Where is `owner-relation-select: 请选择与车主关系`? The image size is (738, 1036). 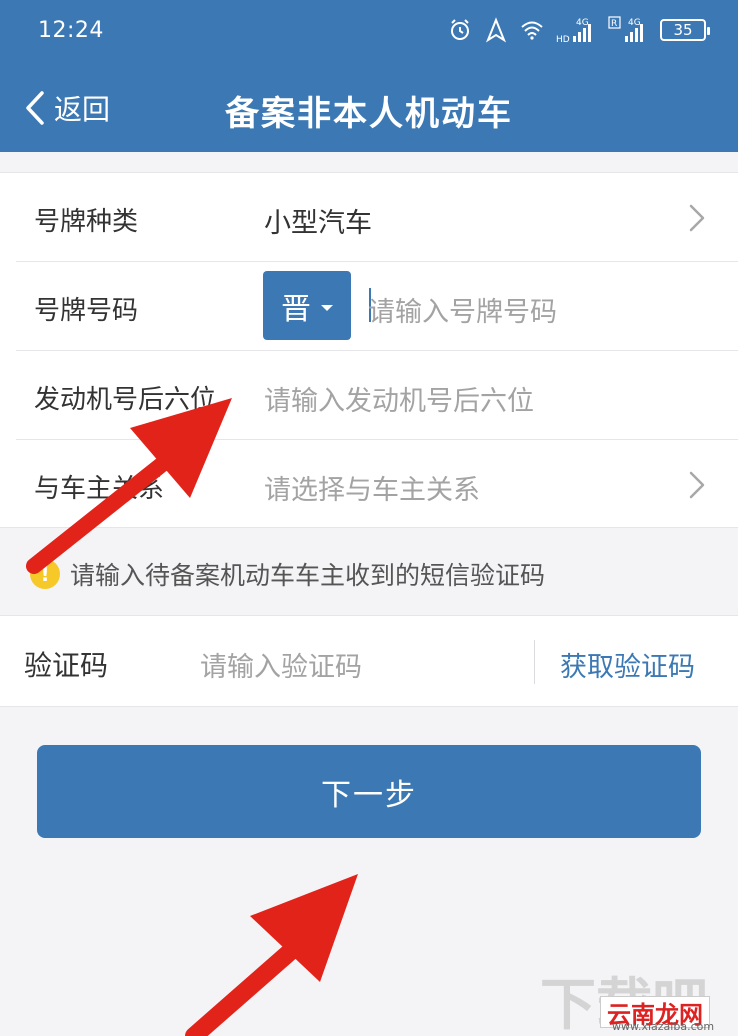 owner-relation-select: 请选择与车主关系 is located at coordinates (372, 487).